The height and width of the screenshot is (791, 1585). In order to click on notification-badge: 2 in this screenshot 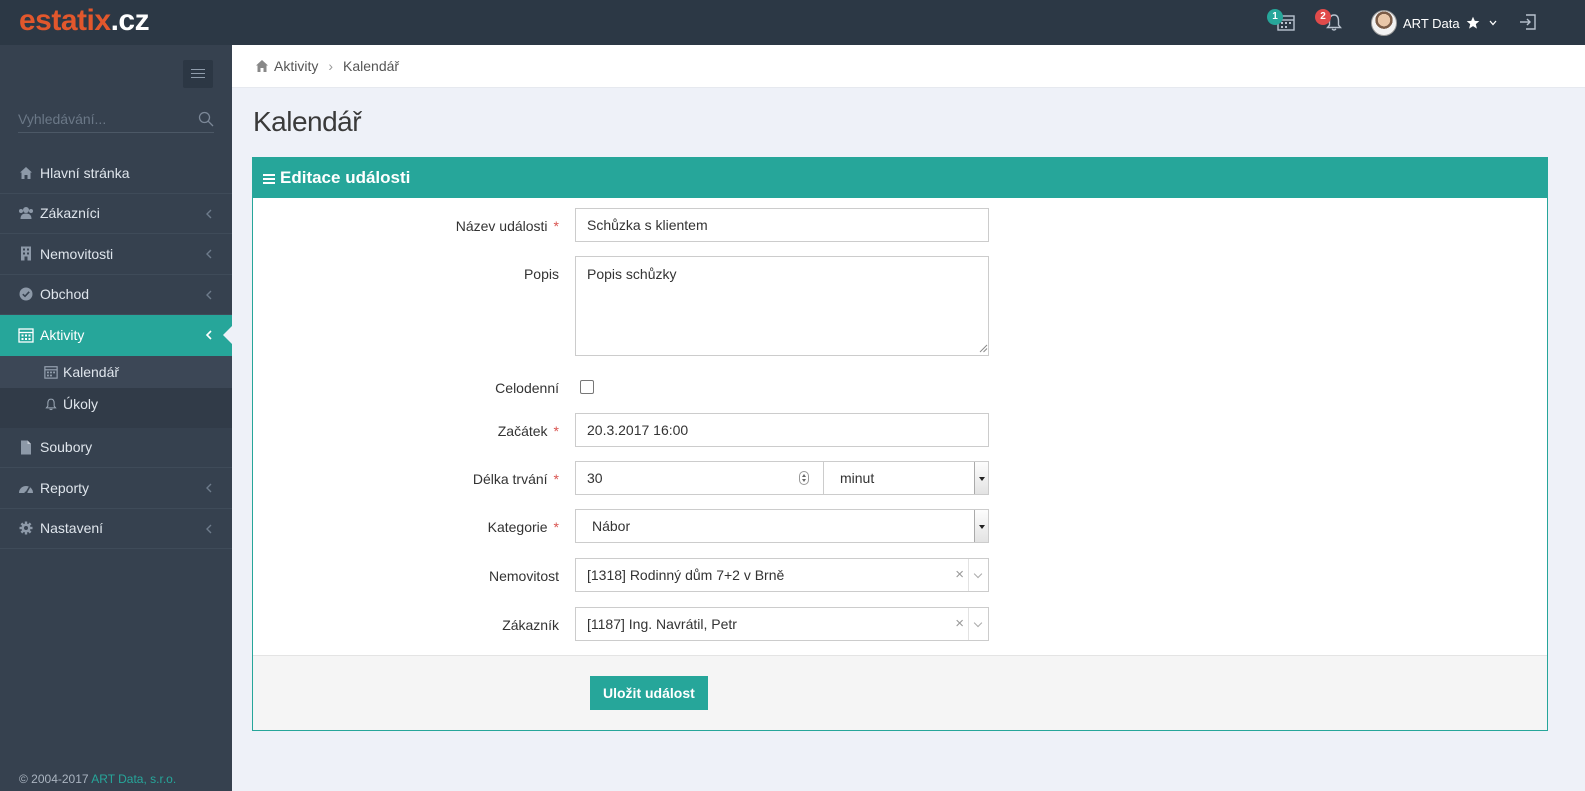, I will do `click(1323, 17)`.